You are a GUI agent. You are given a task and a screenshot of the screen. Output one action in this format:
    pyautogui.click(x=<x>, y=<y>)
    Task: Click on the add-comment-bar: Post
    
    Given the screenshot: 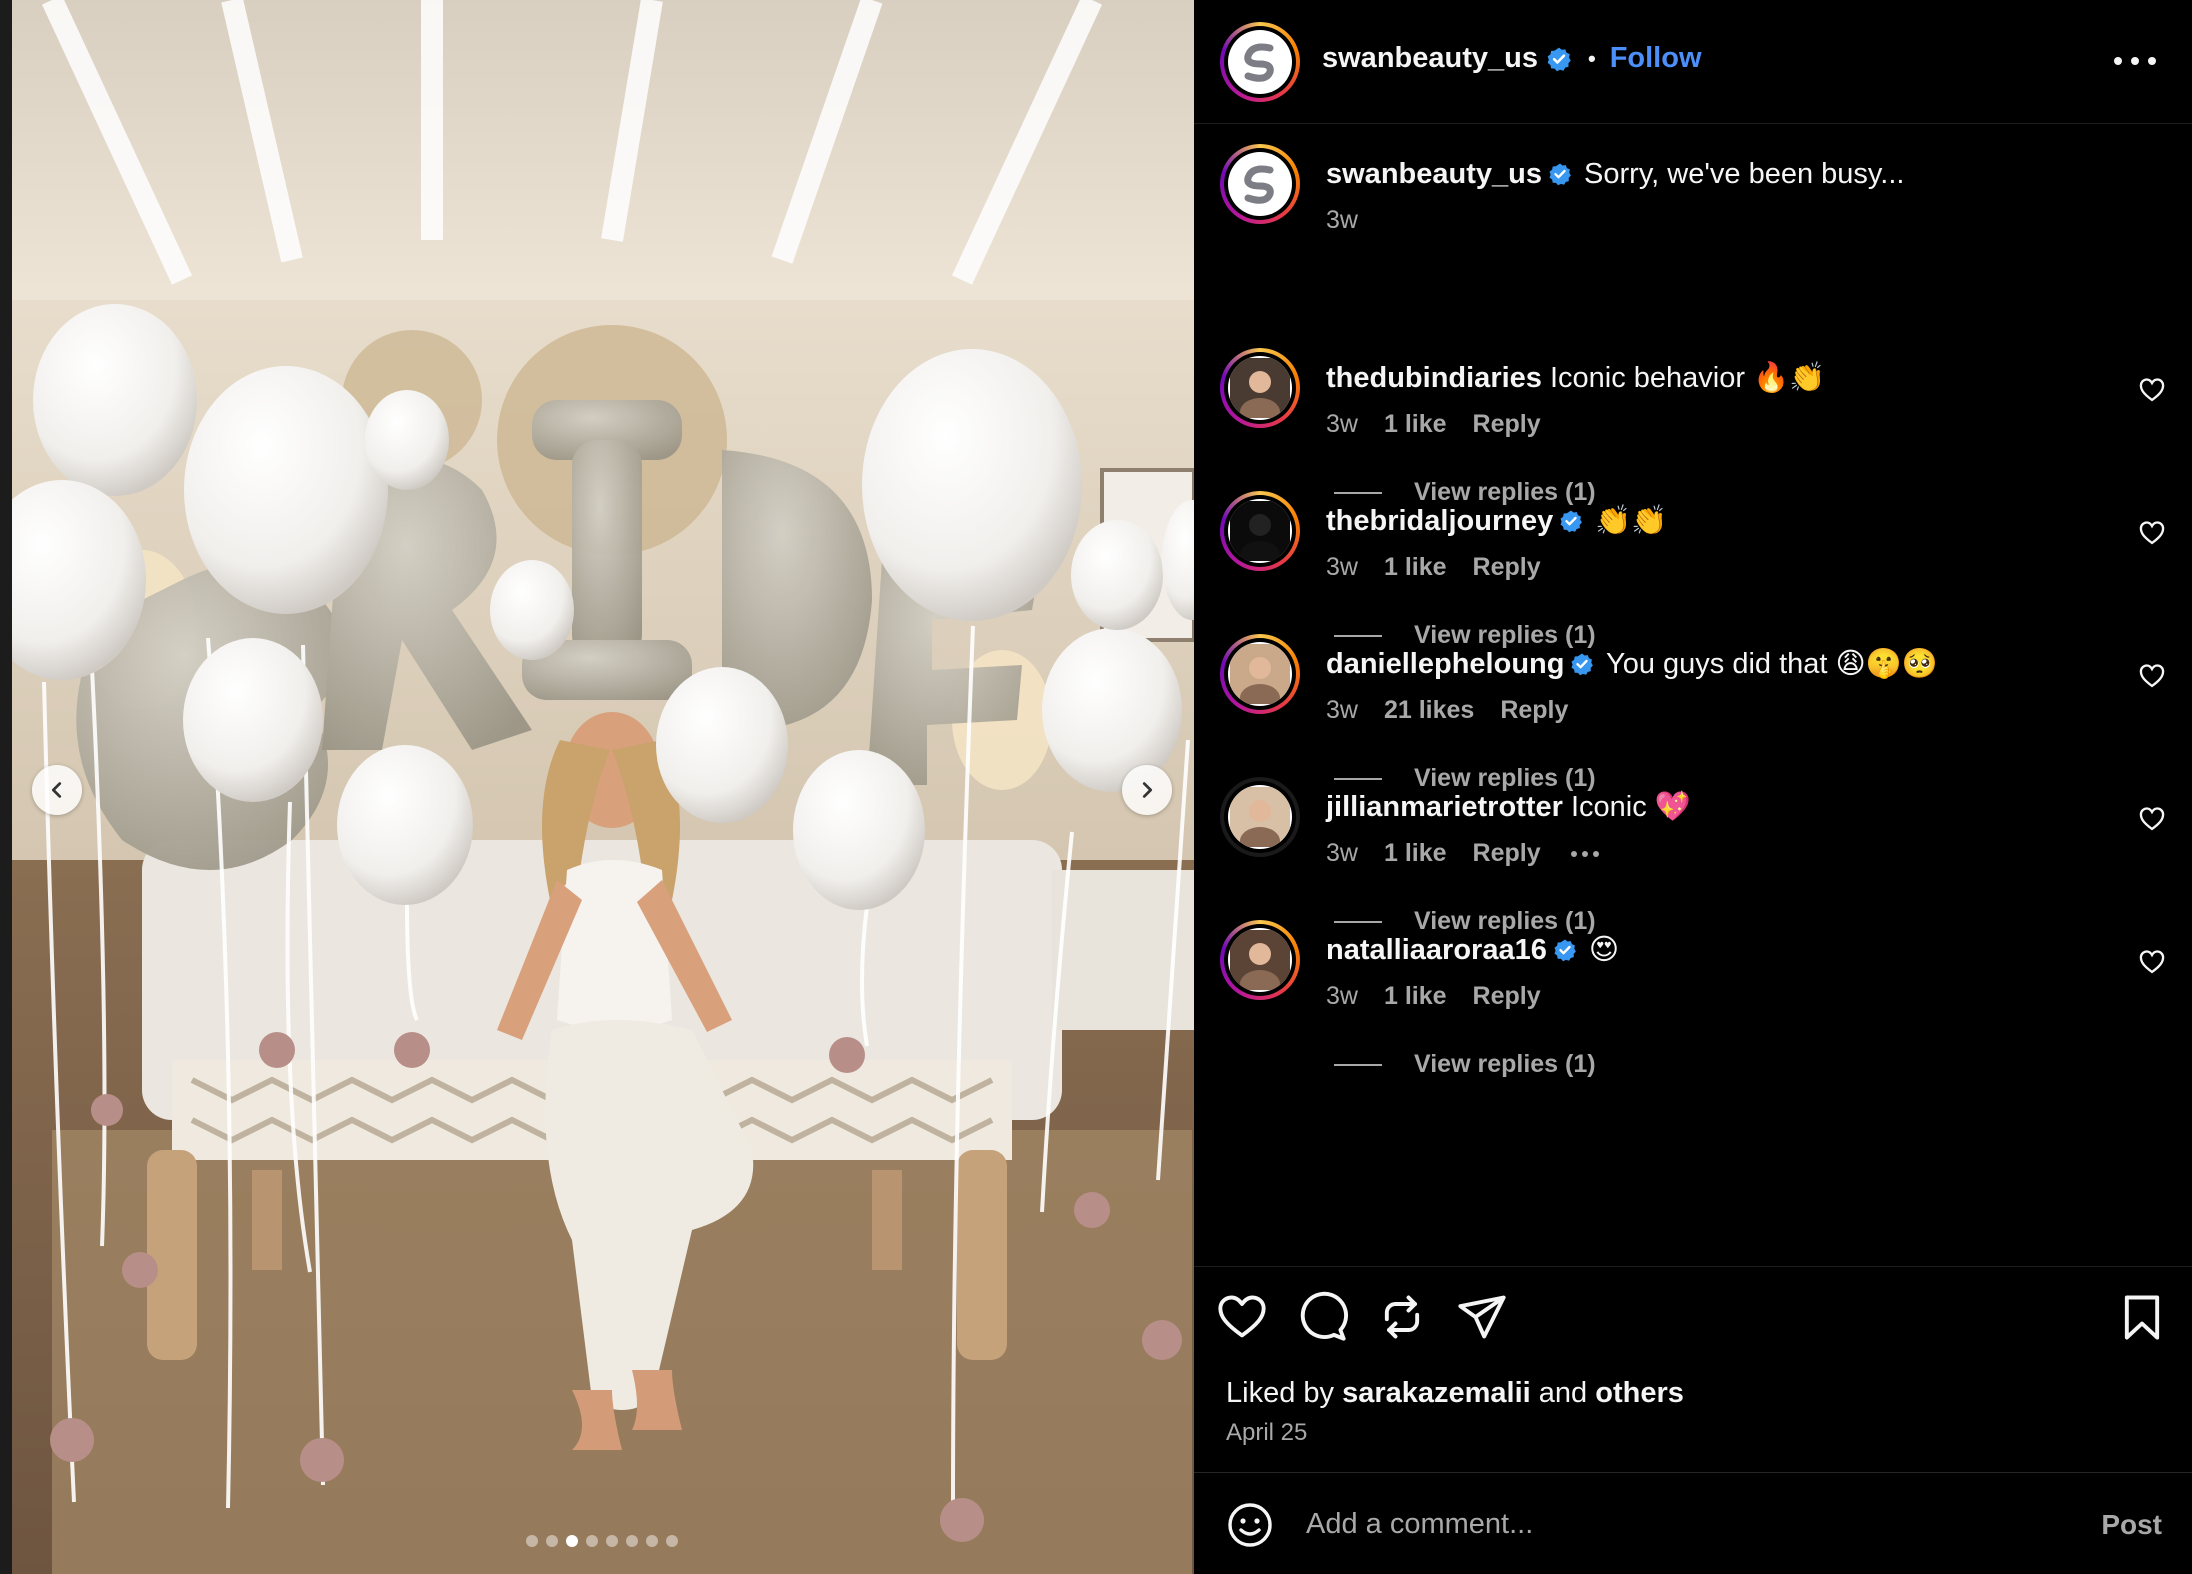 What is the action you would take?
    pyautogui.click(x=1693, y=1523)
    